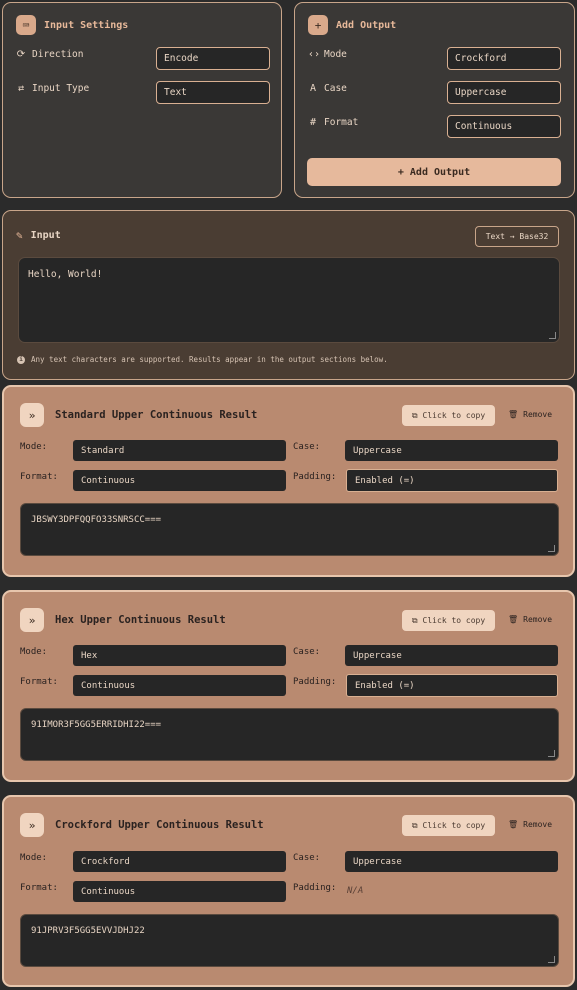 Image resolution: width=577 pixels, height=990 pixels. What do you see at coordinates (179, 450) in the screenshot?
I see `mode-field: Standard` at bounding box center [179, 450].